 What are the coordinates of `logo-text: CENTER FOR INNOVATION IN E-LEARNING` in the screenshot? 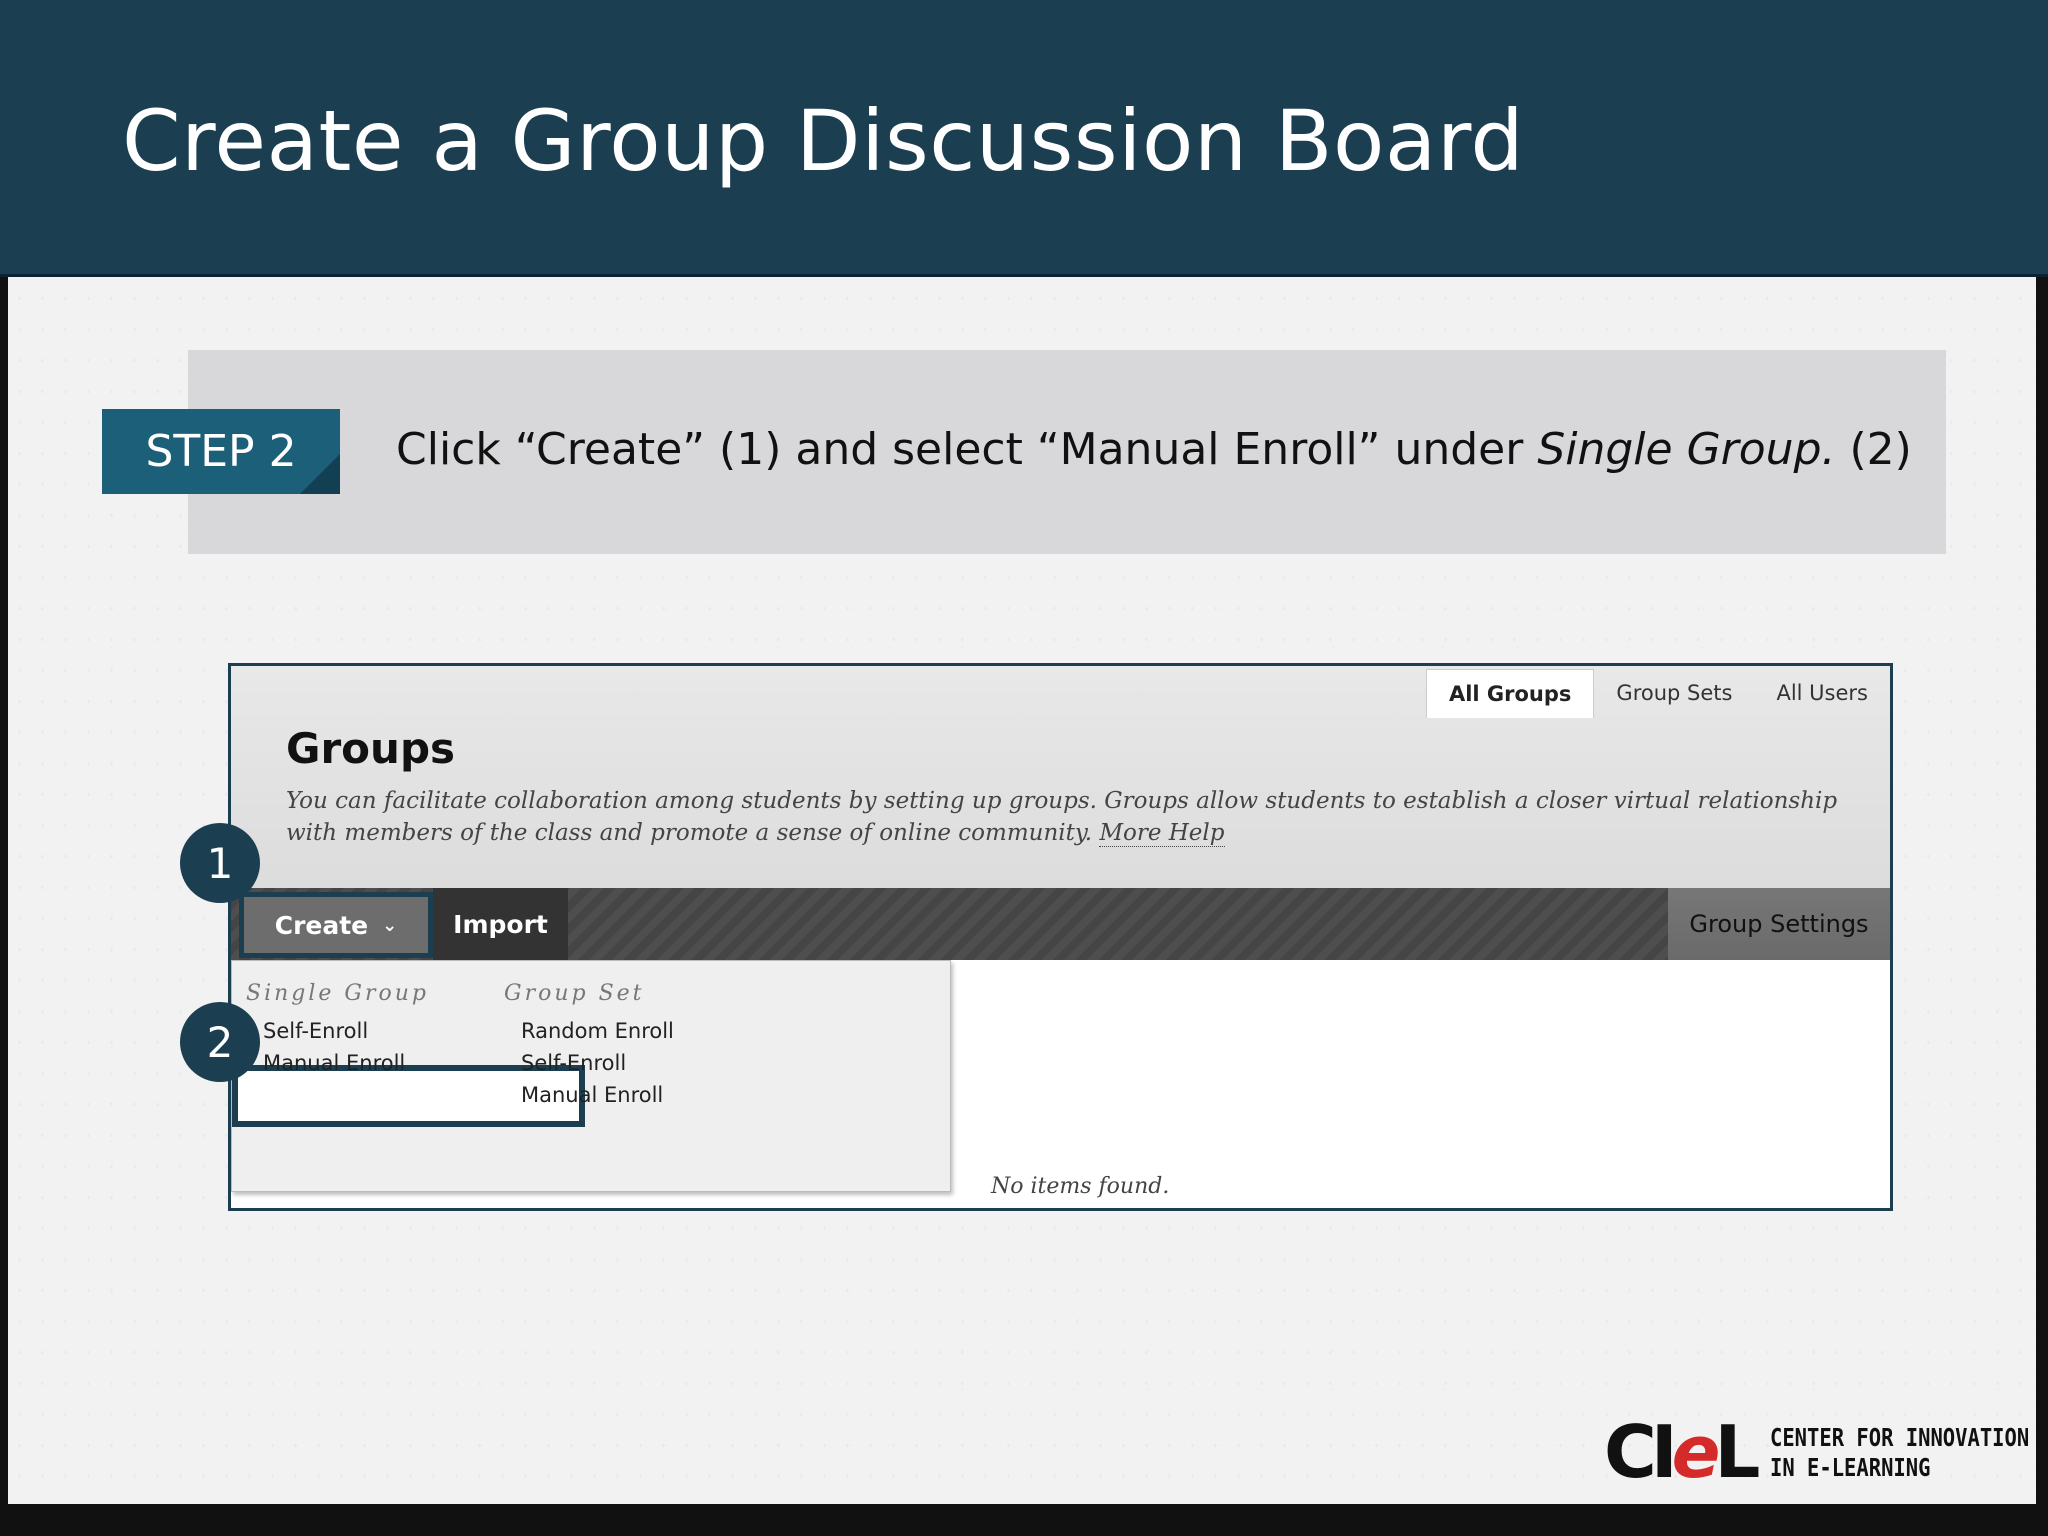 It's located at (1899, 1453).